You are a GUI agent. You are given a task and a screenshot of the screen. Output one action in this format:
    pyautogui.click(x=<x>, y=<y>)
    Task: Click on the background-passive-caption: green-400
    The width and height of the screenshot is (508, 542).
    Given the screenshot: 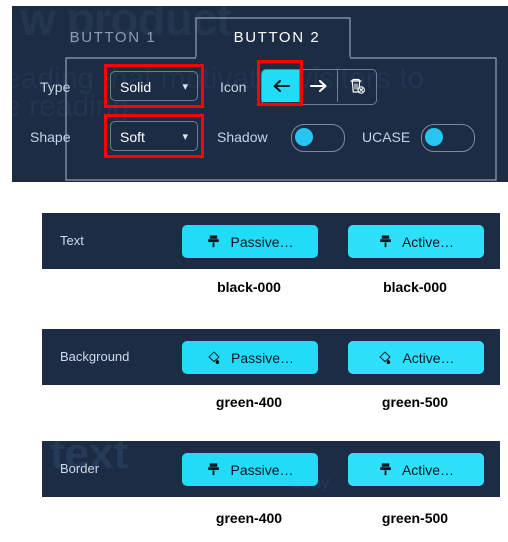 What is the action you would take?
    pyautogui.click(x=249, y=402)
    